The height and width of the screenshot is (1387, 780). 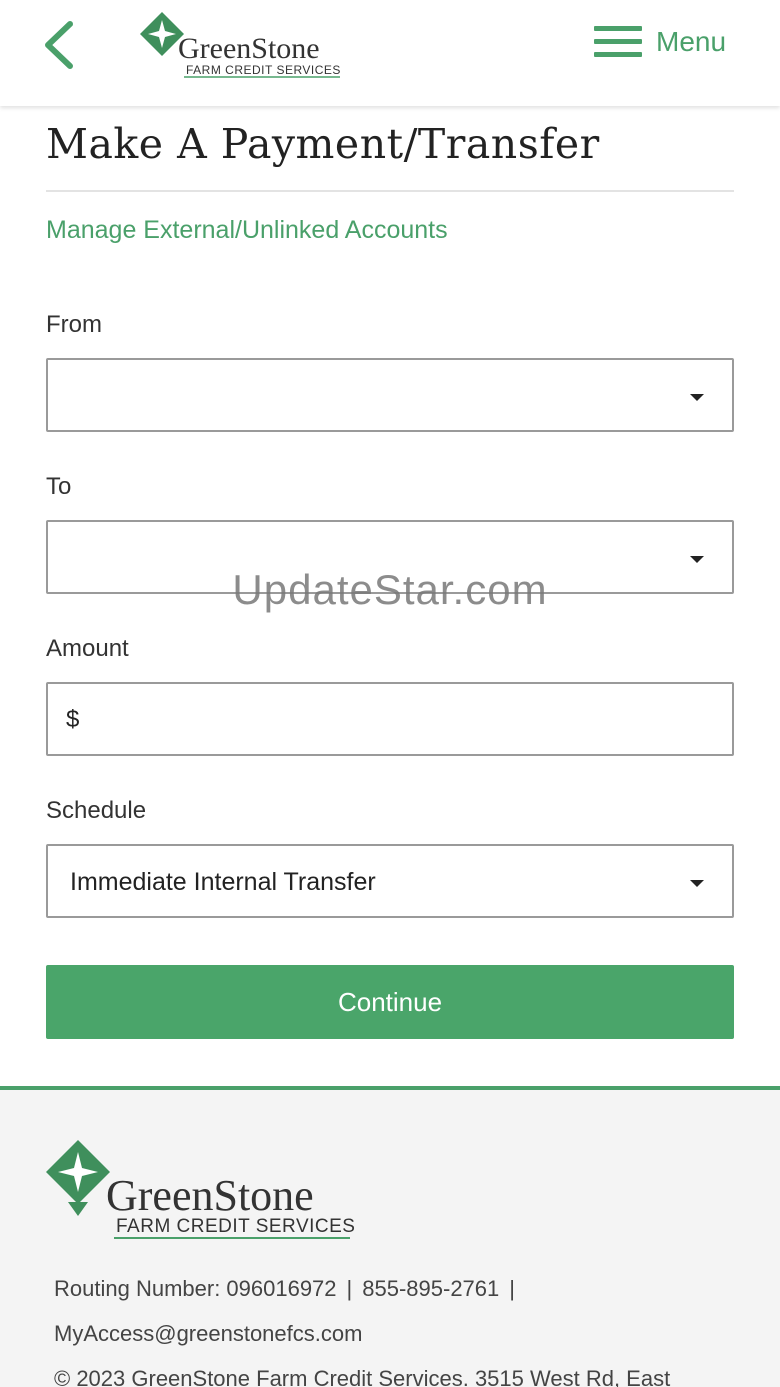 What do you see at coordinates (73, 719) in the screenshot?
I see `currency-prefix: $` at bounding box center [73, 719].